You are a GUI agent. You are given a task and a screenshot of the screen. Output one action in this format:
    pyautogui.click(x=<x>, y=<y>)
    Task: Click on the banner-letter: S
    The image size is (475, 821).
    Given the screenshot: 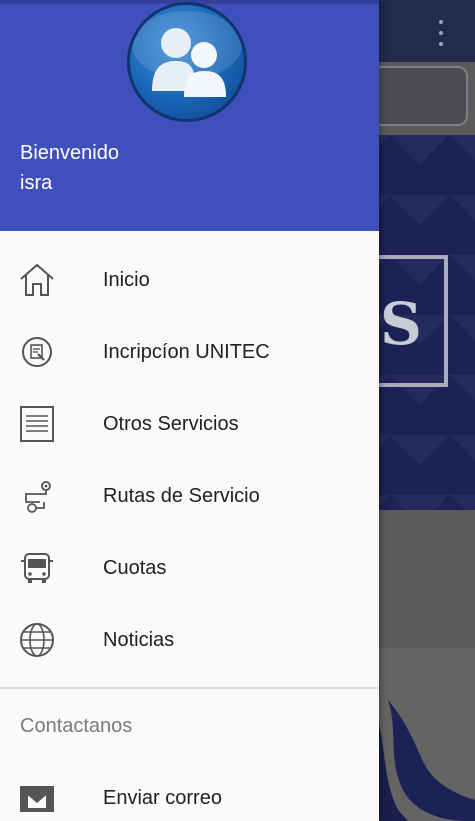 What is the action you would take?
    pyautogui.click(x=401, y=324)
    